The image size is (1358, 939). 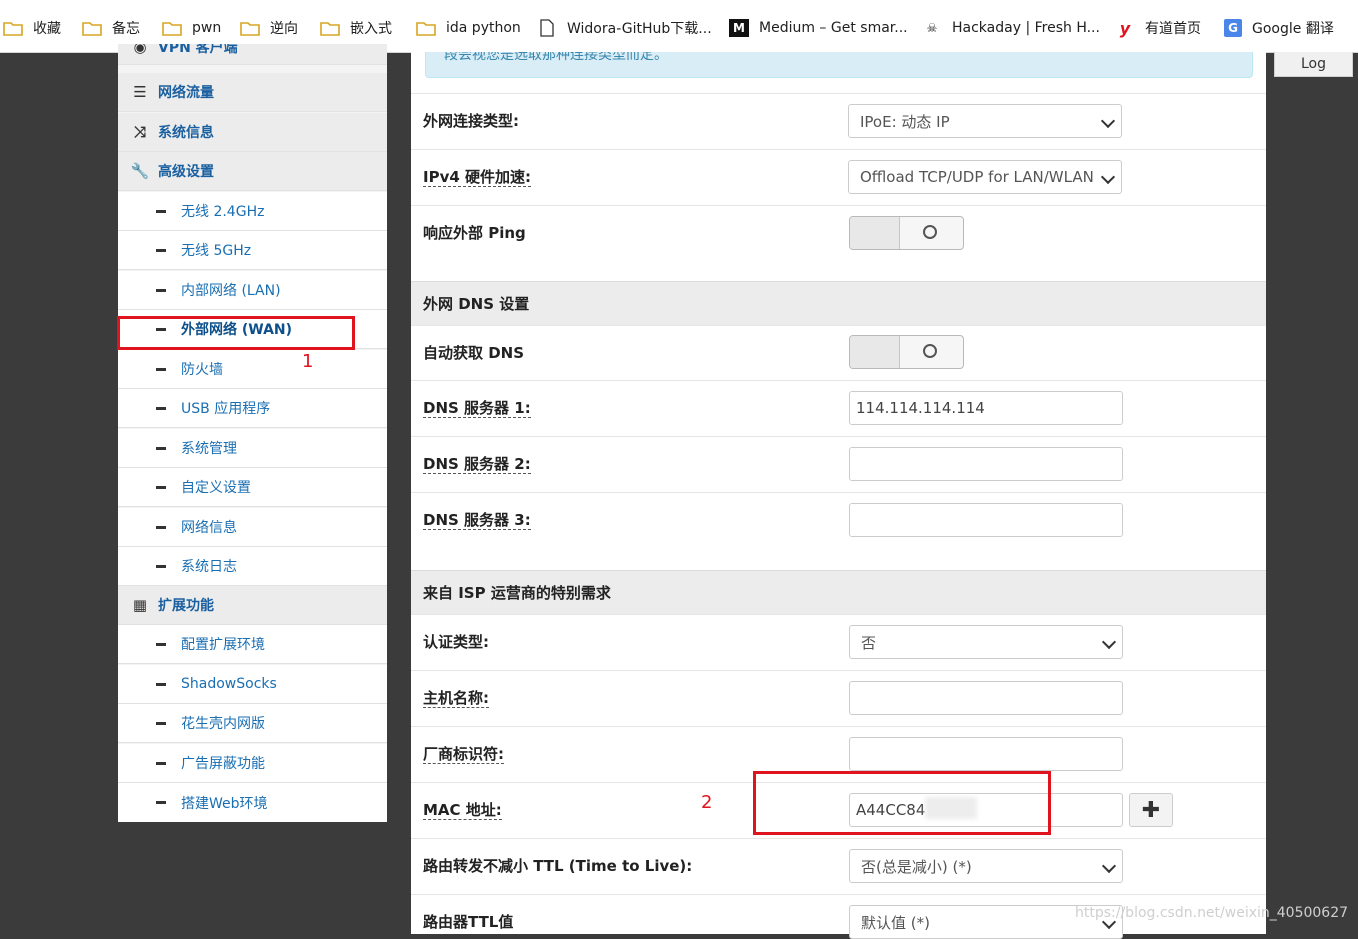 I want to click on sidebar-item-label: USB 应用程序, so click(x=226, y=409).